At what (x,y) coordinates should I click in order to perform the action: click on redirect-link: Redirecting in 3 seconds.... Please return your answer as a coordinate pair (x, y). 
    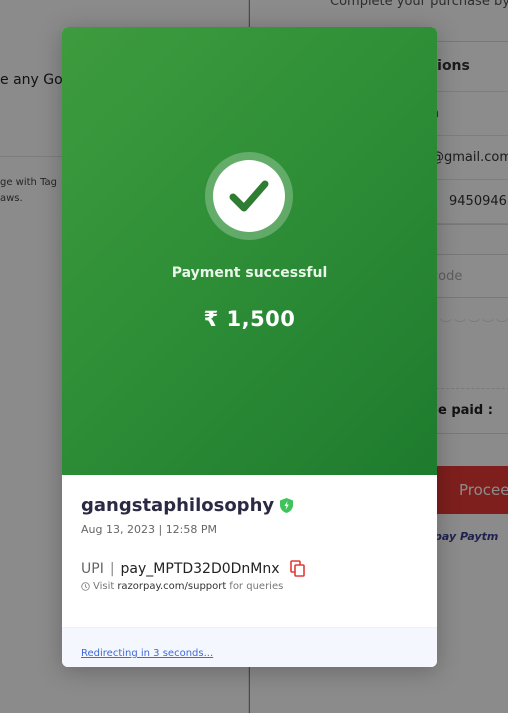
    Looking at the image, I should click on (147, 653).